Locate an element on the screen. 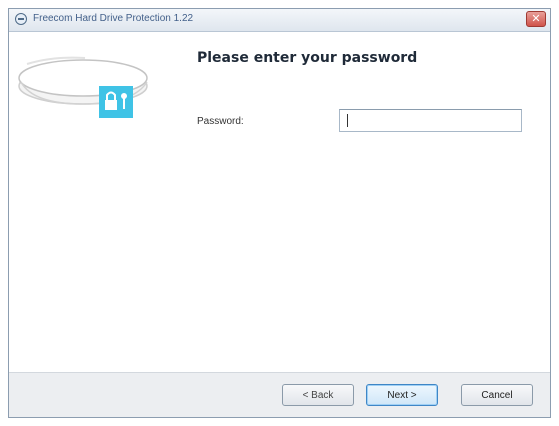 Image resolution: width=559 pixels, height=426 pixels. title-bar: Freecom Hard Drive Protection 1.22 ✕ is located at coordinates (279, 20).